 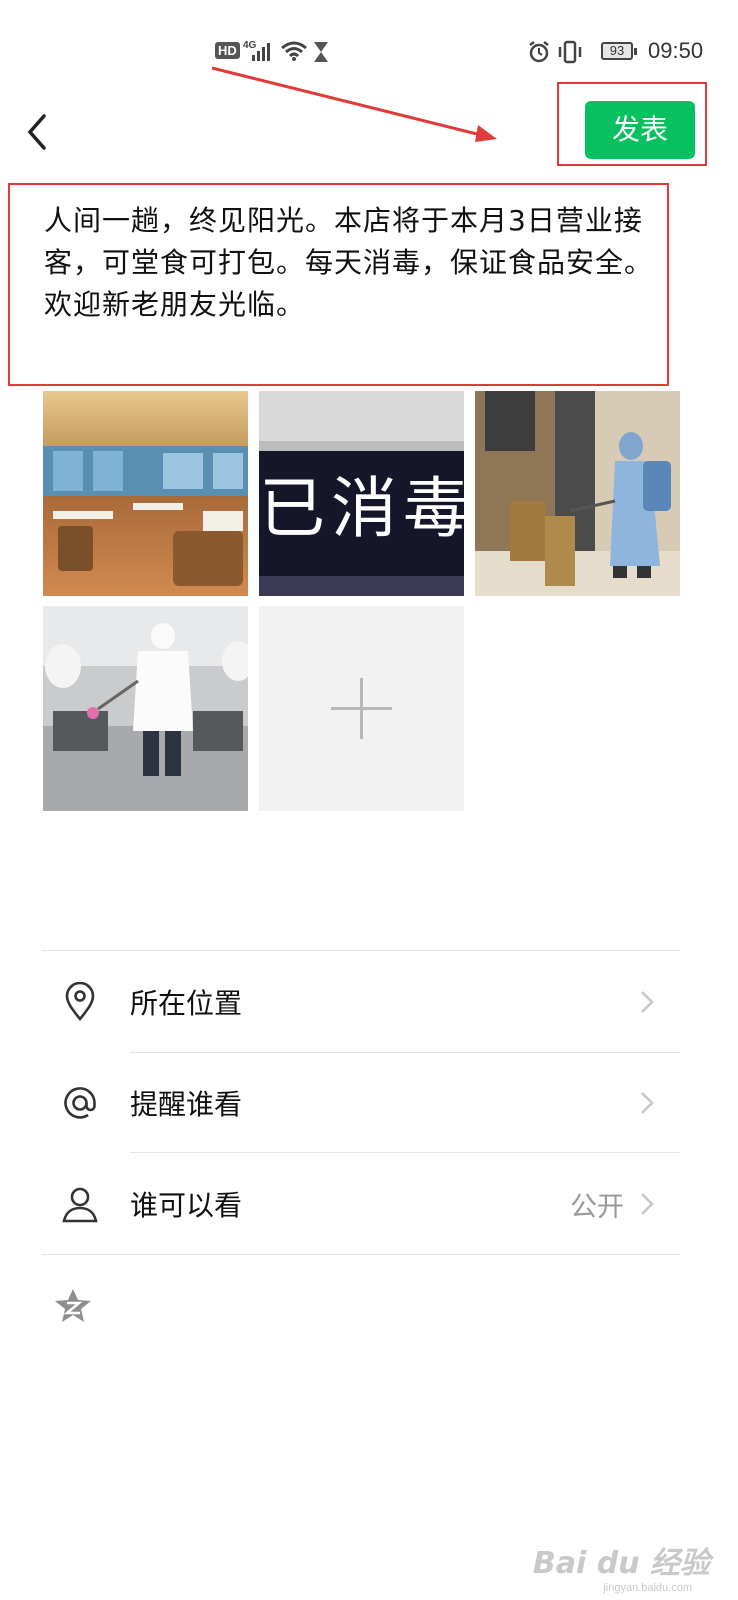 What do you see at coordinates (647, 1588) in the screenshot?
I see `watermark-url: jingyan.baidu.com` at bounding box center [647, 1588].